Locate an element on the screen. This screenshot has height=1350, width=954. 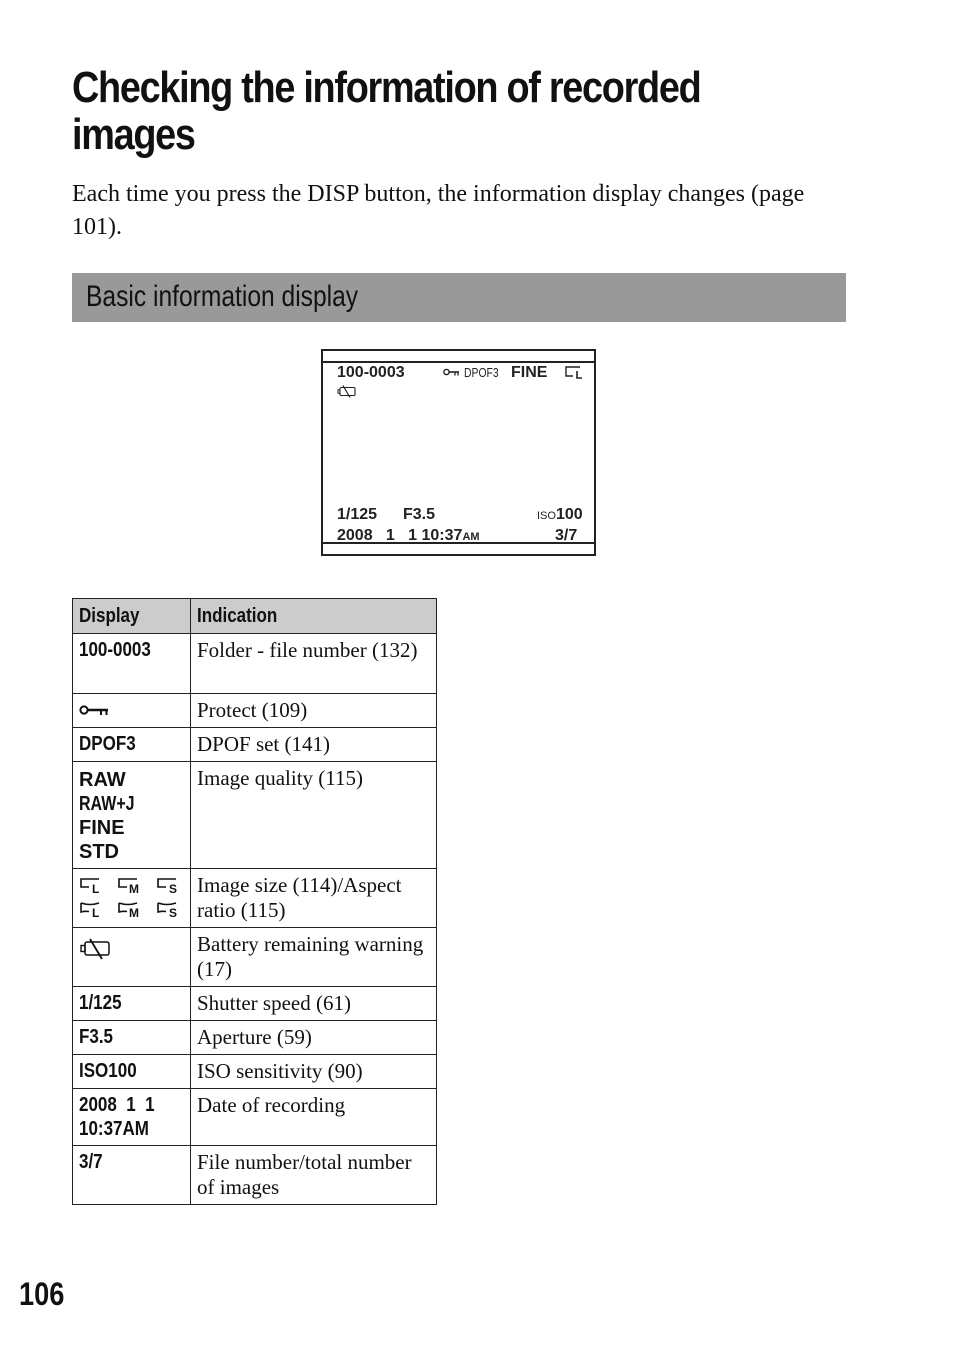
quality-std: STD is located at coordinates (99, 852).